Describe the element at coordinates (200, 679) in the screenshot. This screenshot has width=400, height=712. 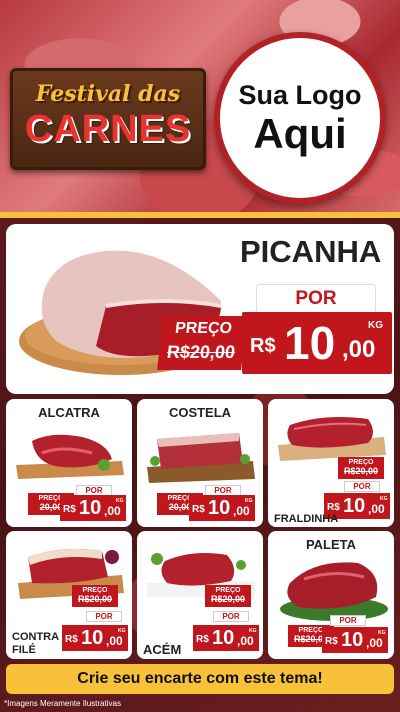
I see `cta-banner: Crie seu encarte com este tema!` at that location.